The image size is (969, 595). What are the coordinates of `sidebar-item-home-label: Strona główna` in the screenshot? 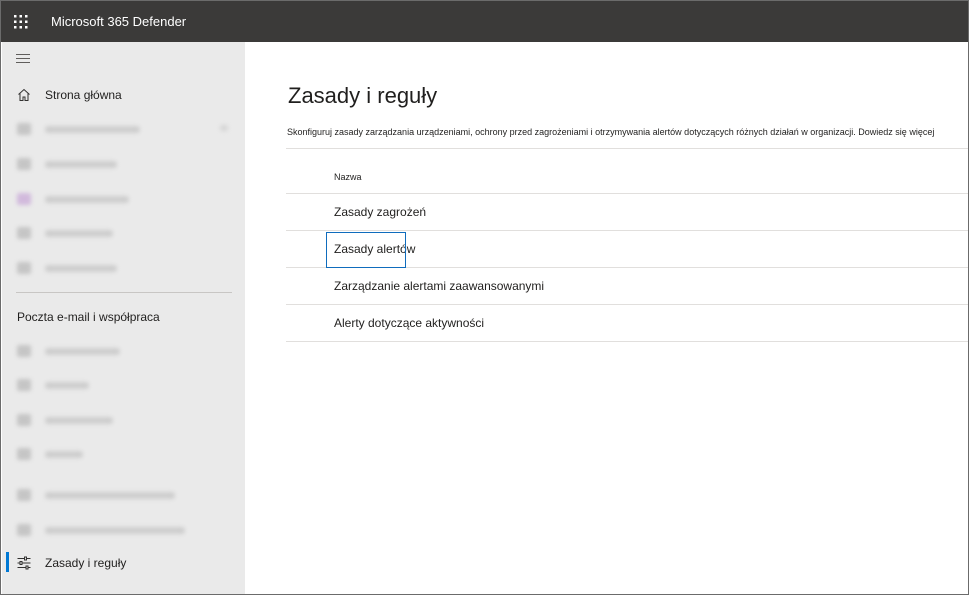 It's located at (83, 95).